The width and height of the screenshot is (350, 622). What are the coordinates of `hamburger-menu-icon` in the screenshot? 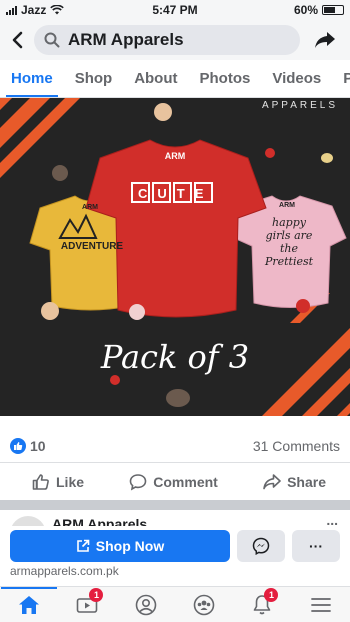 It's located at (320, 604).